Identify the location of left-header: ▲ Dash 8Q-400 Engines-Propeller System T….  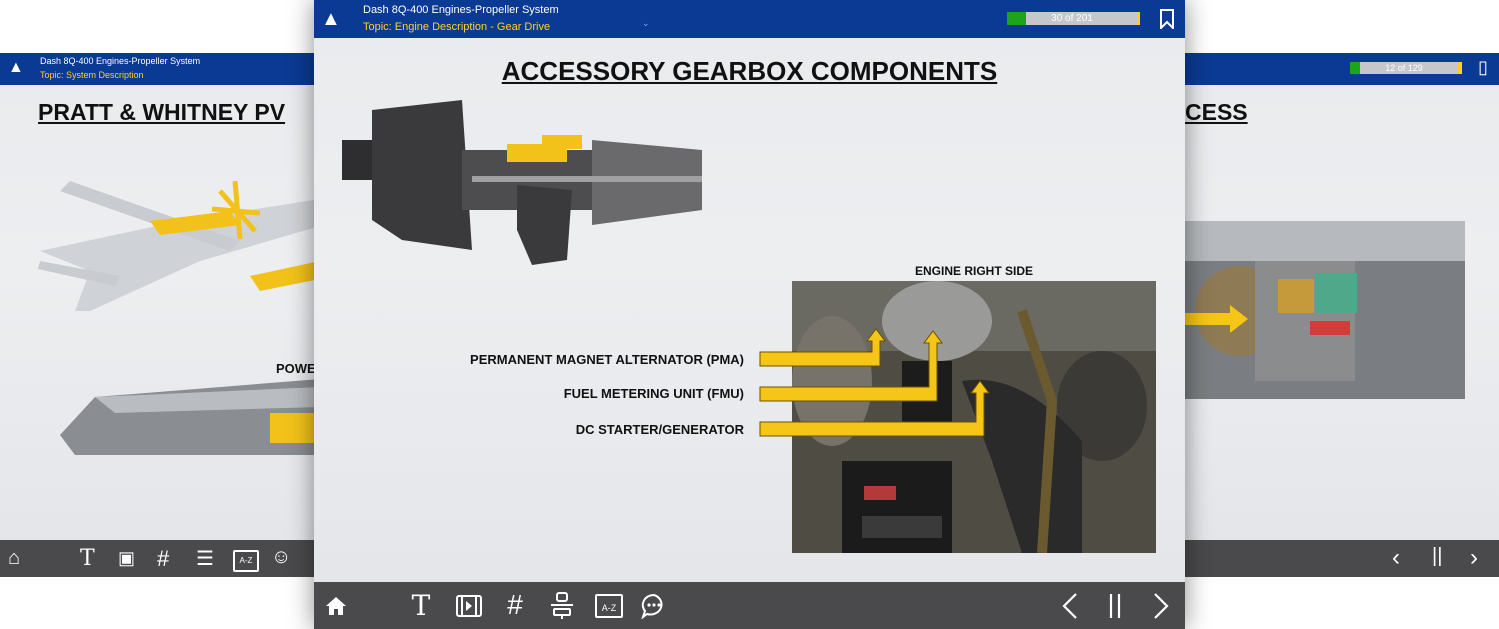
(160, 69).